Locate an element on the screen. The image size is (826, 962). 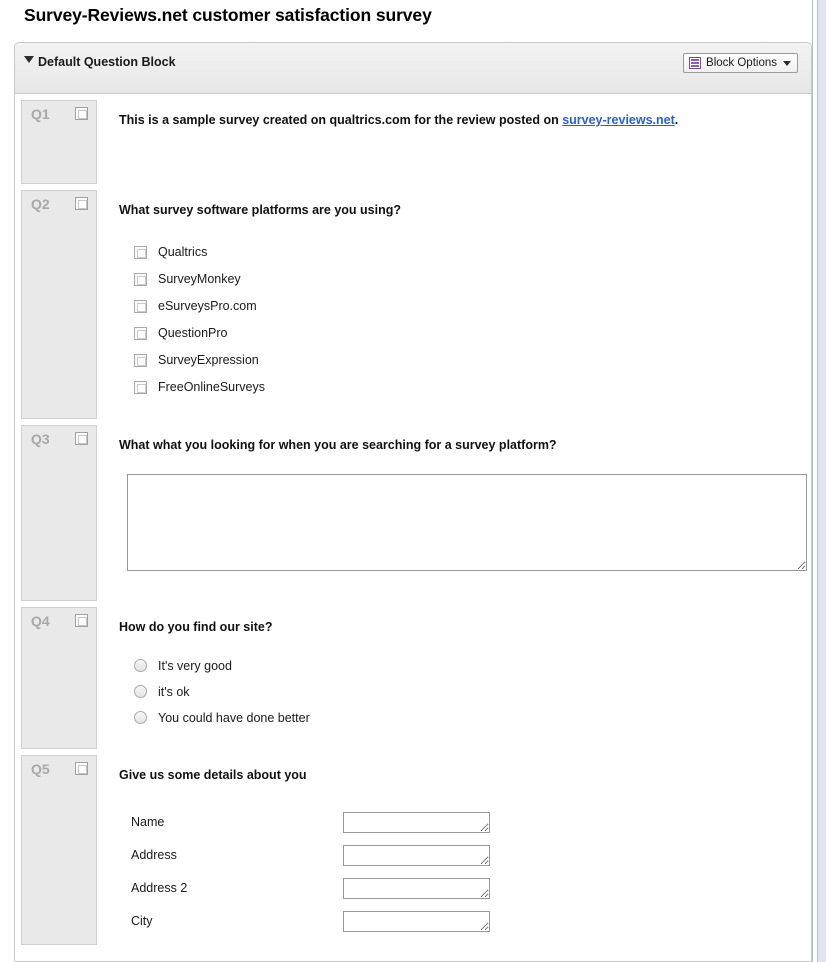
question-text-q4: How do you find our site? is located at coordinates (196, 626).